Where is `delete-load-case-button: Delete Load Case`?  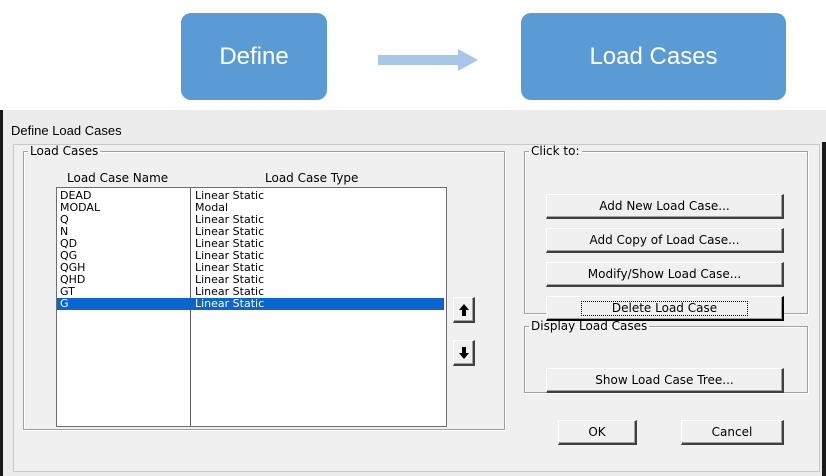
delete-load-case-button: Delete Load Case is located at coordinates (665, 308).